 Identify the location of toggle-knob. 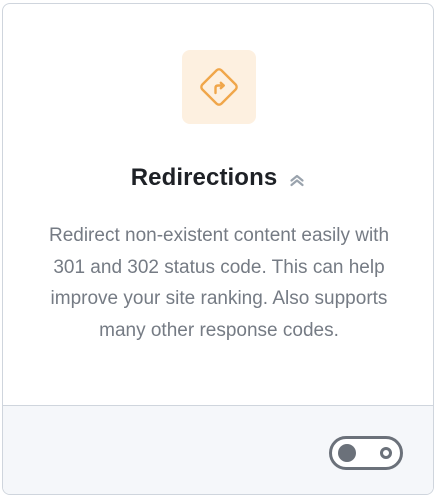
(347, 453).